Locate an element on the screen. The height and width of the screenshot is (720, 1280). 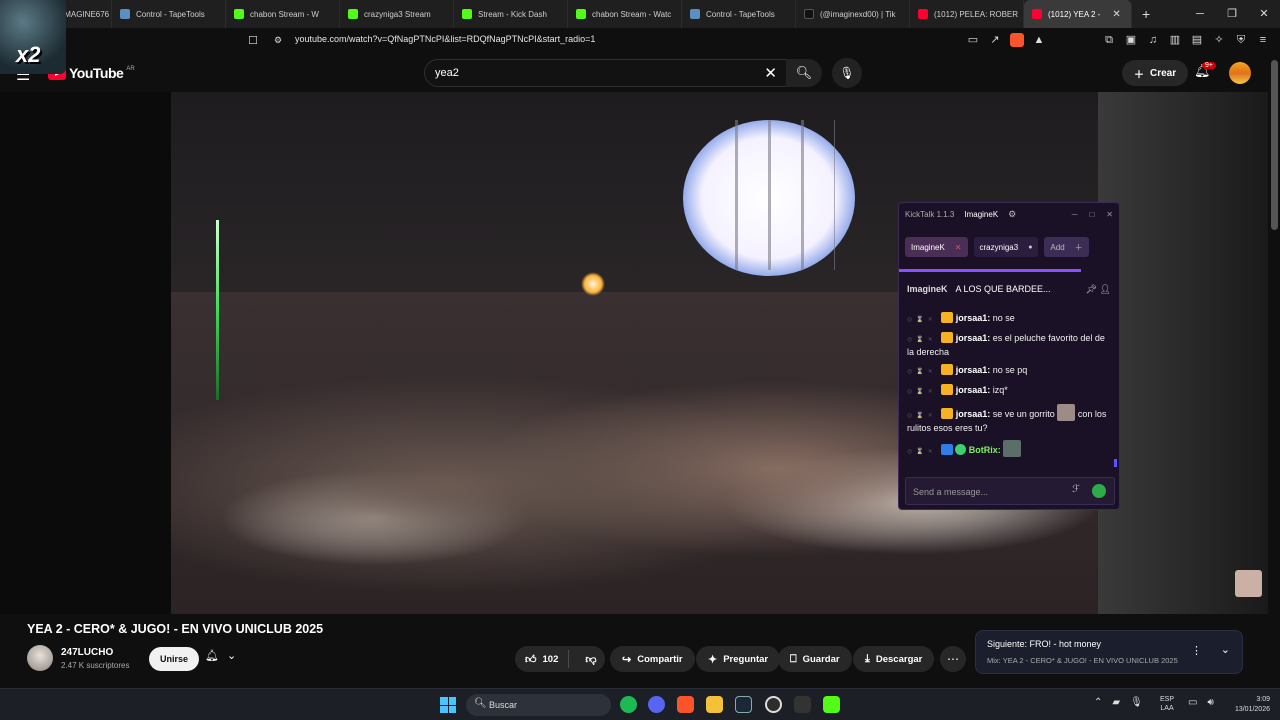
translate-icon: ℱ is located at coordinates (1076, 489).